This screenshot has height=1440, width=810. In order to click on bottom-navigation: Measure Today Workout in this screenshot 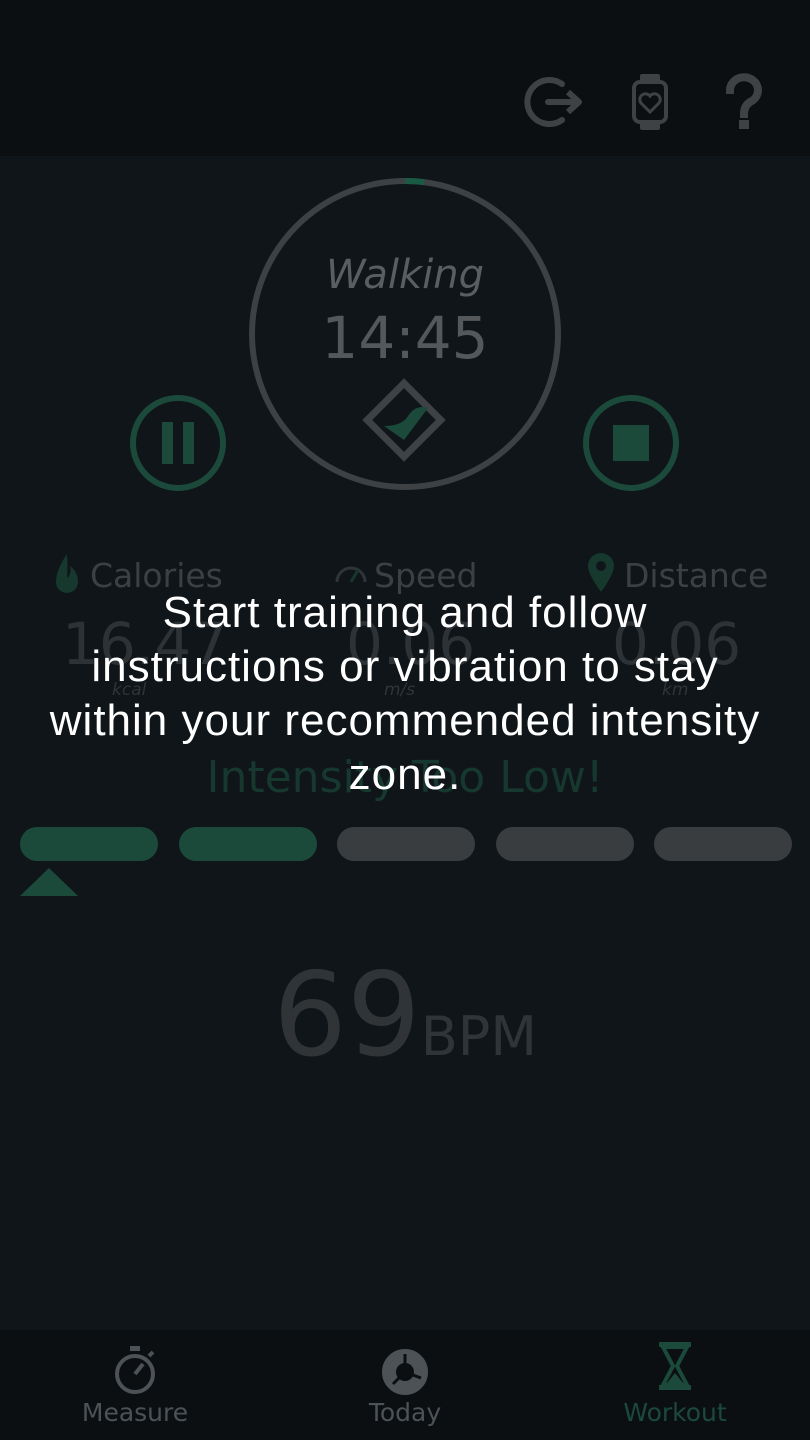, I will do `click(405, 1385)`.